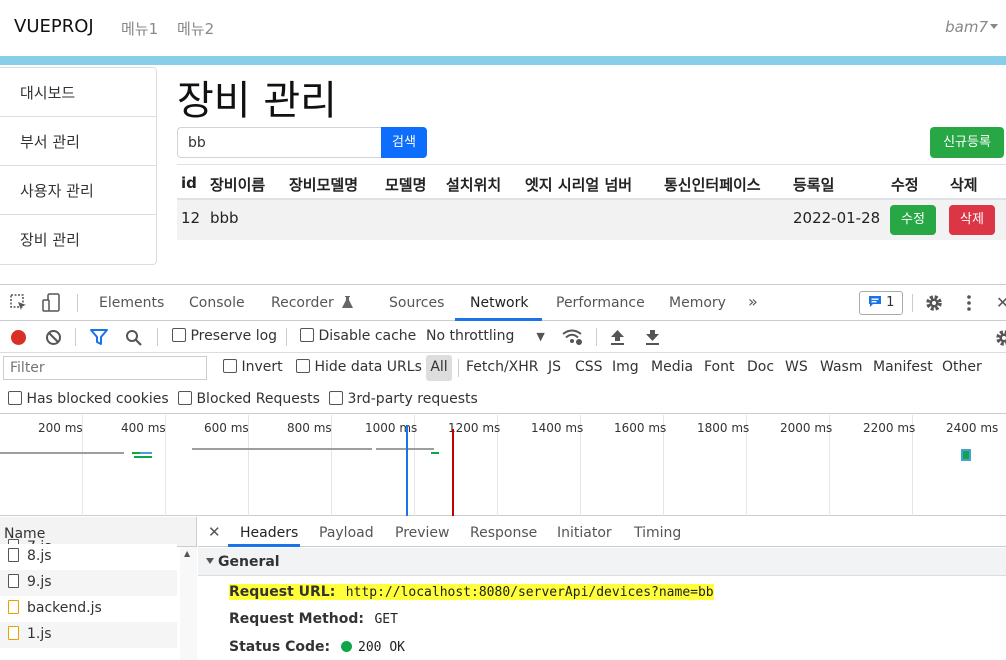 This screenshot has width=1006, height=660. I want to click on scroll-up-icon: ▲, so click(187, 553).